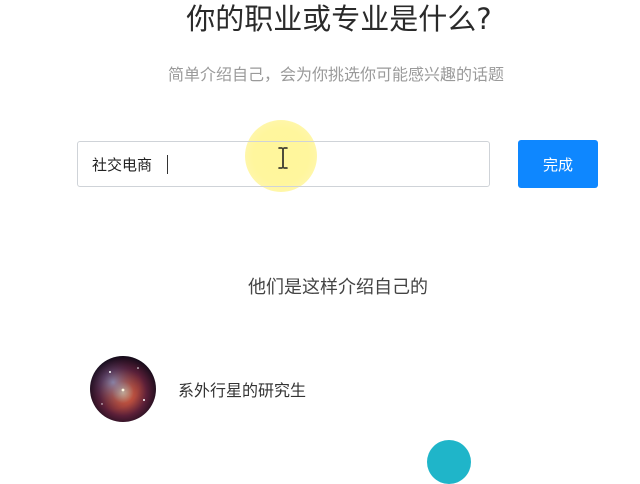  What do you see at coordinates (339, 19) in the screenshot?
I see `page-title: 你的职业或专业是什么?` at bounding box center [339, 19].